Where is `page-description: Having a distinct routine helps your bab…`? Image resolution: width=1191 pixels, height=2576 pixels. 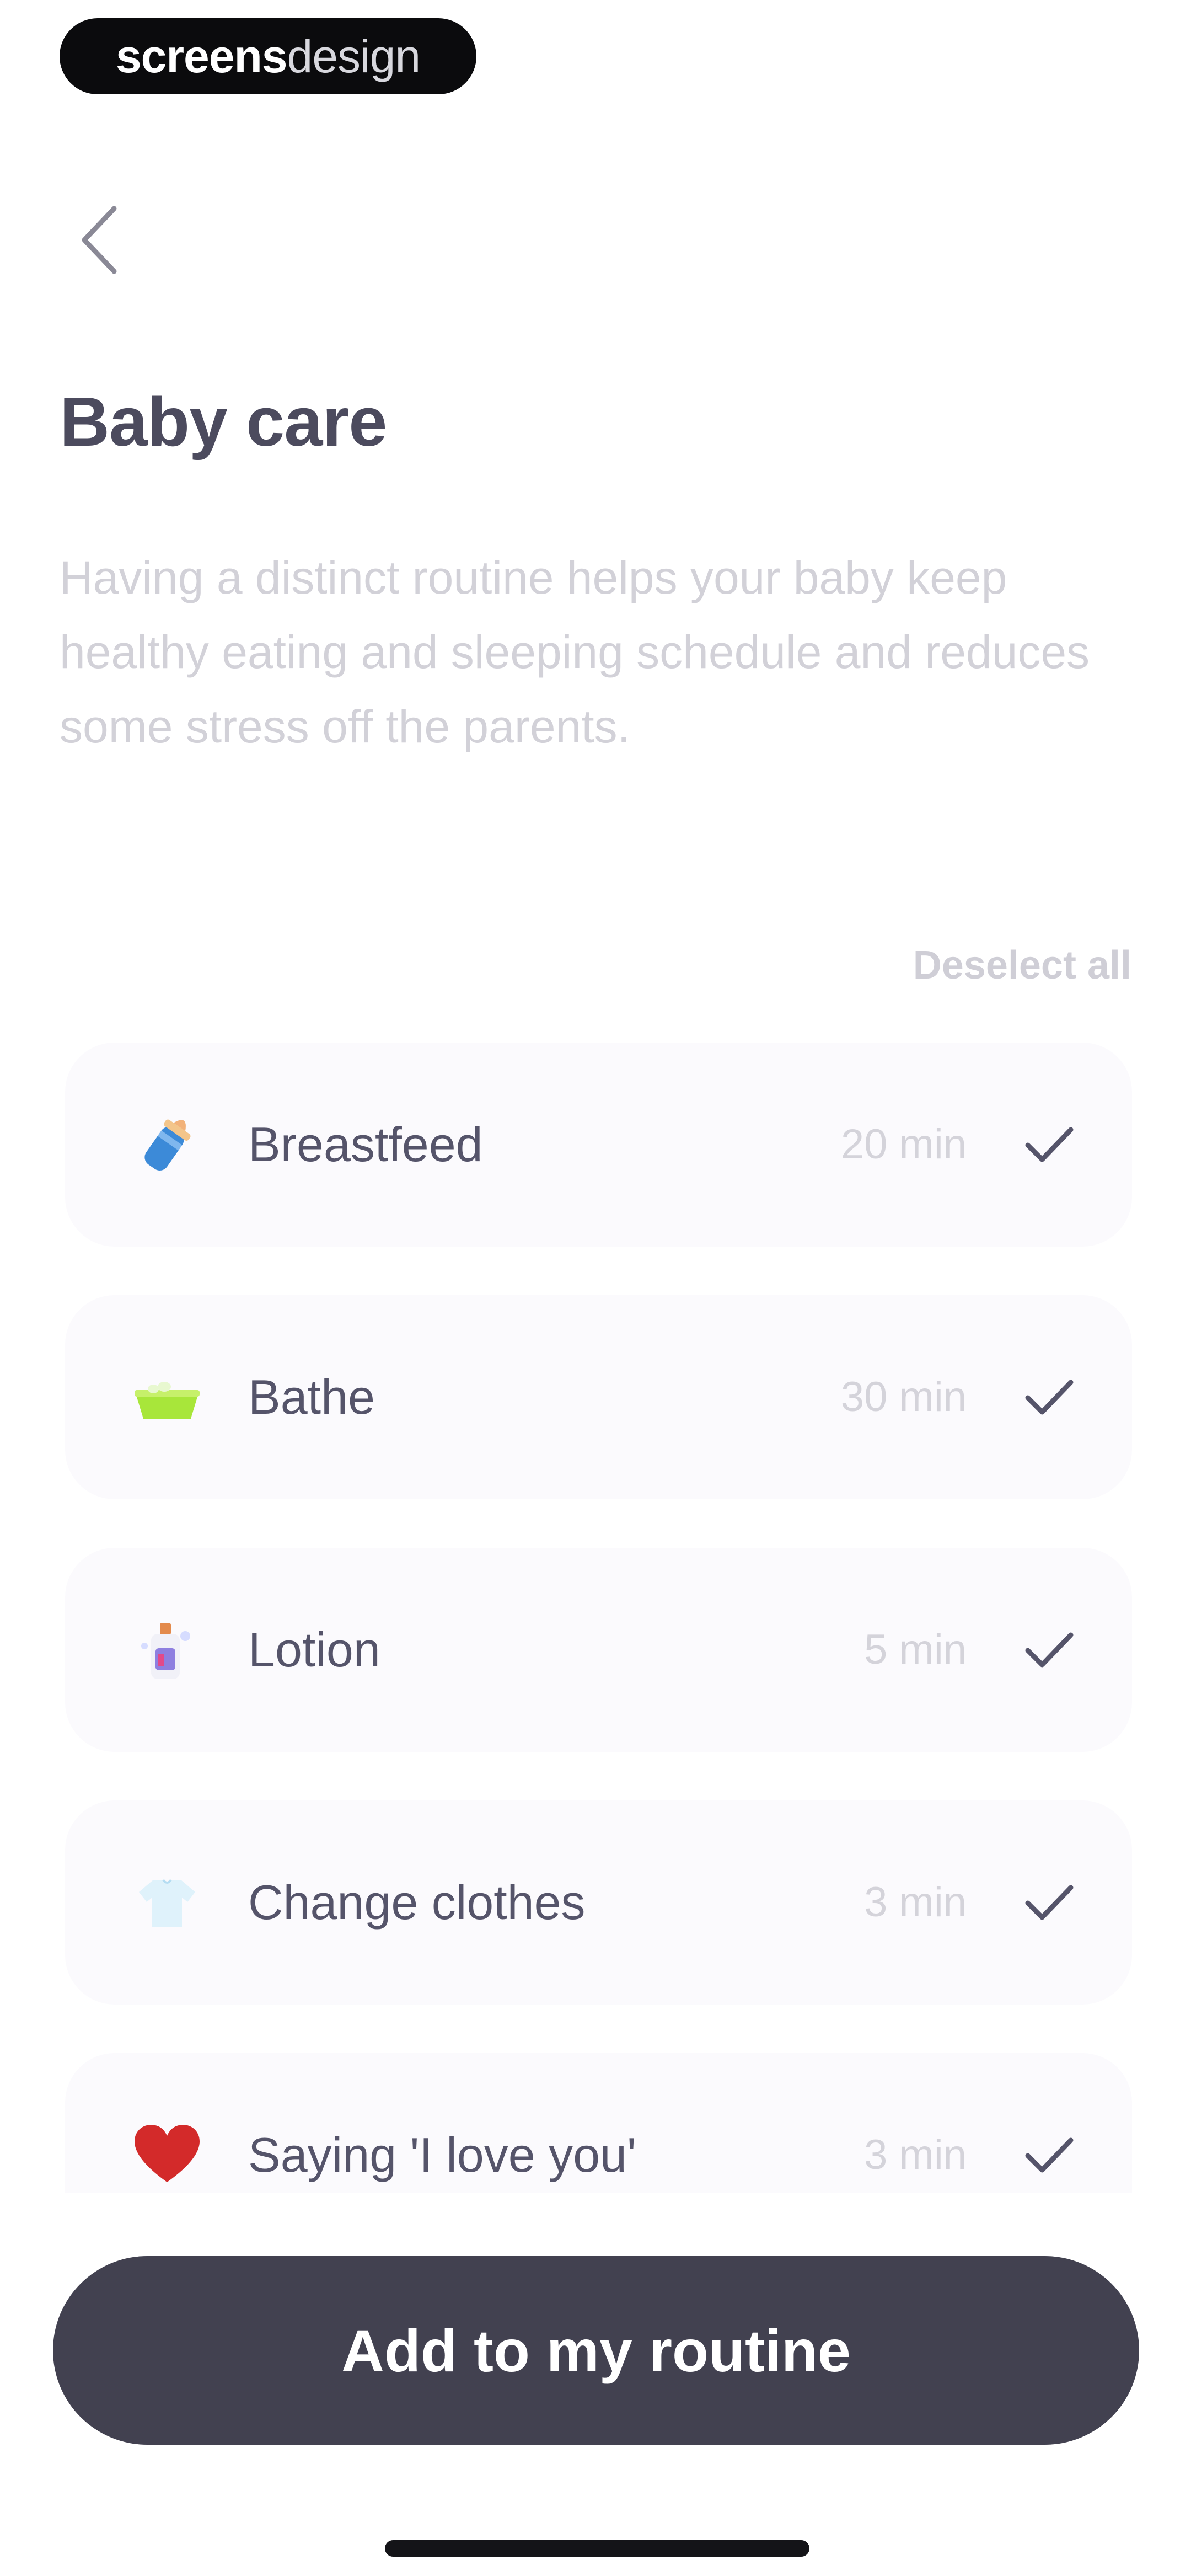
page-description: Having a distinct routine helps your bab… is located at coordinates (575, 652).